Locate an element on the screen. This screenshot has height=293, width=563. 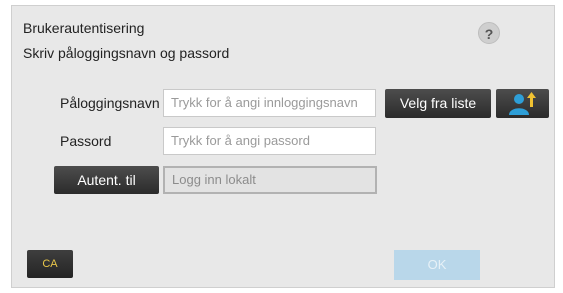
ok-button: OK is located at coordinates (437, 265).